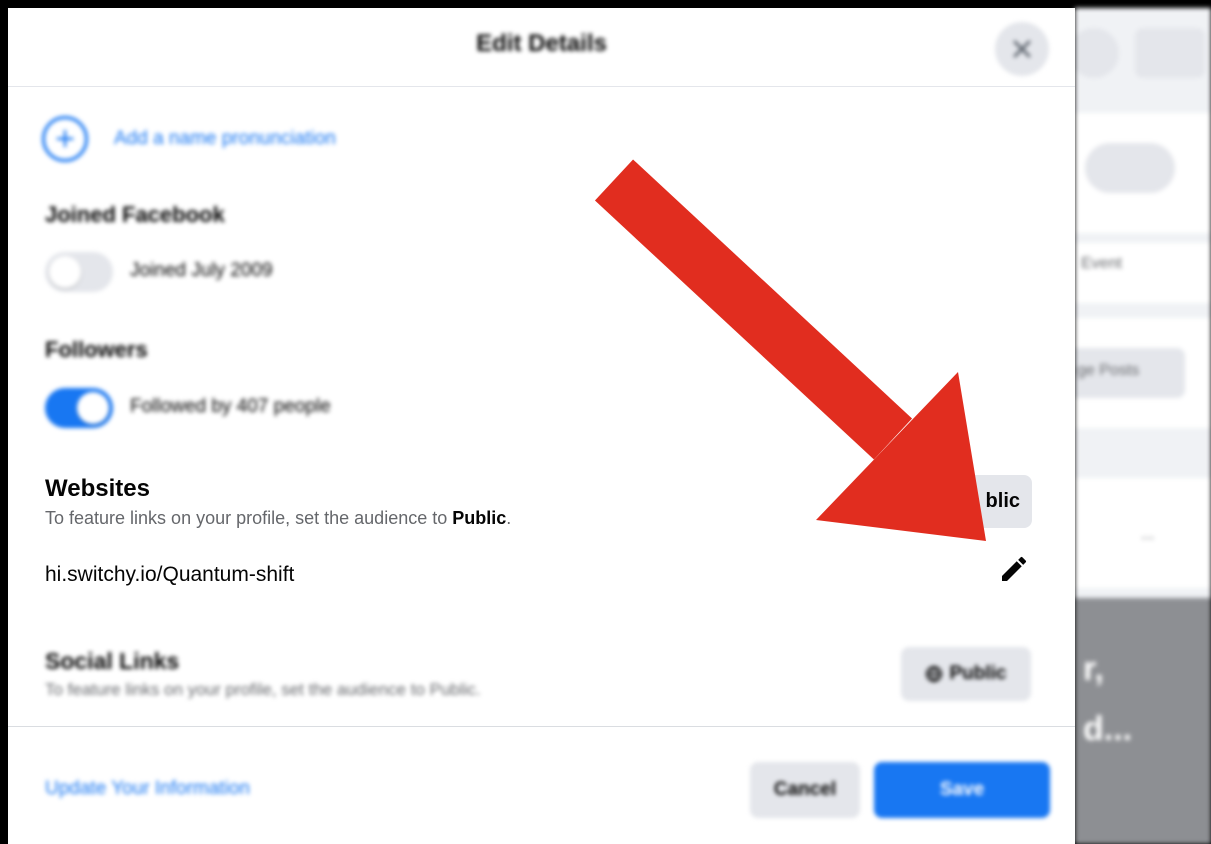 This screenshot has width=1211, height=844. Describe the element at coordinates (65, 139) in the screenshot. I see `plus-circle-icon: +` at that location.